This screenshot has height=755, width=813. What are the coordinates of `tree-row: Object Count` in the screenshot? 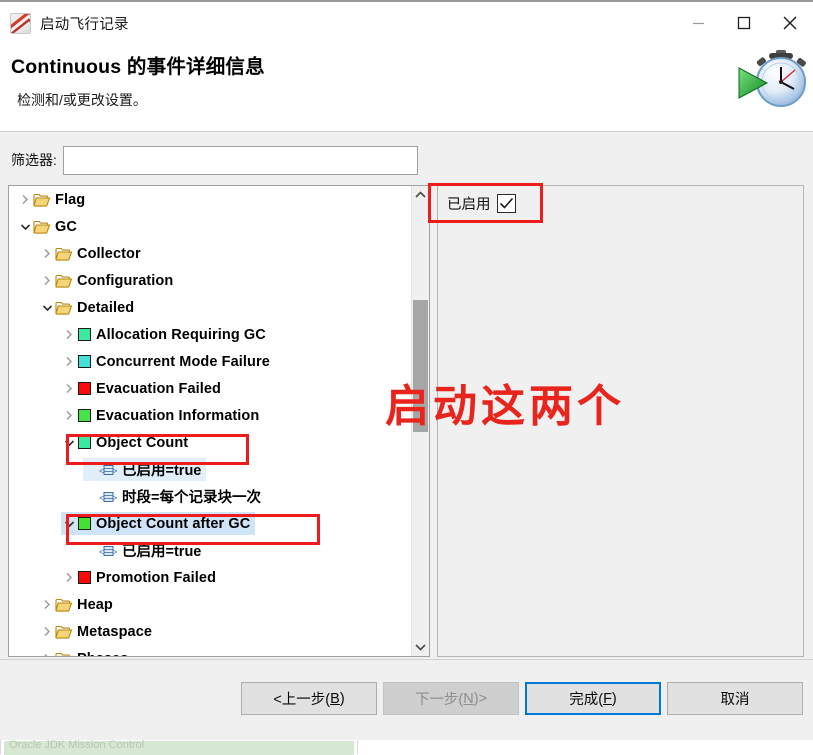 It's located at (209, 442).